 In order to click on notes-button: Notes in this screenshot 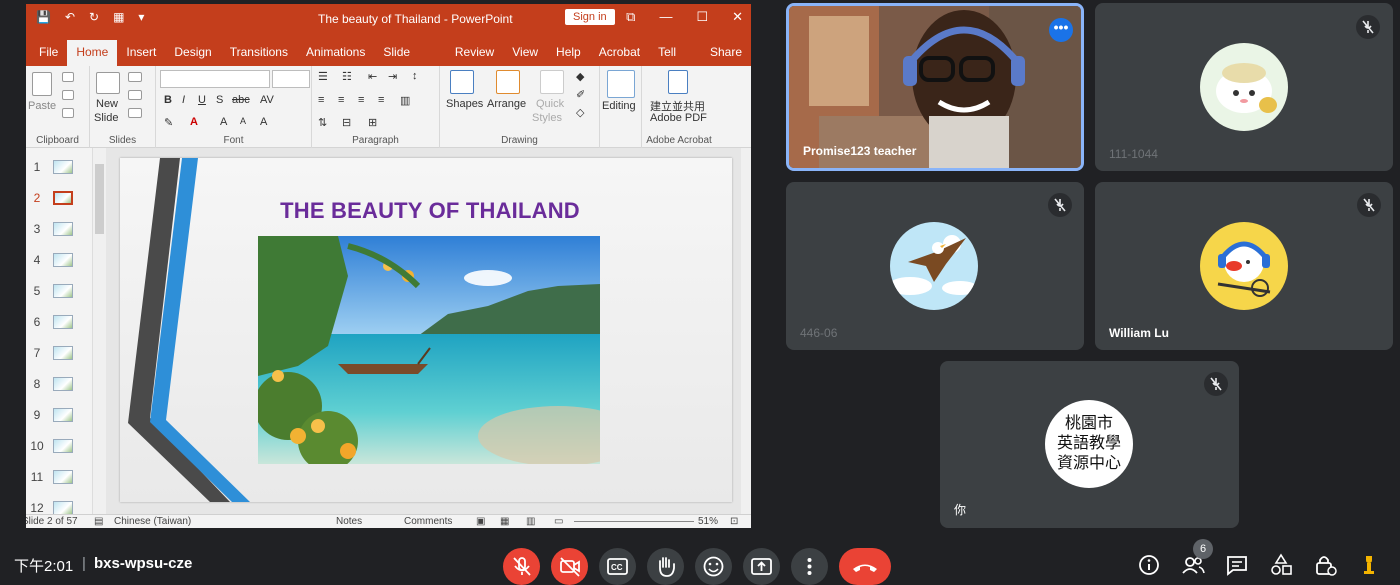, I will do `click(349, 521)`.